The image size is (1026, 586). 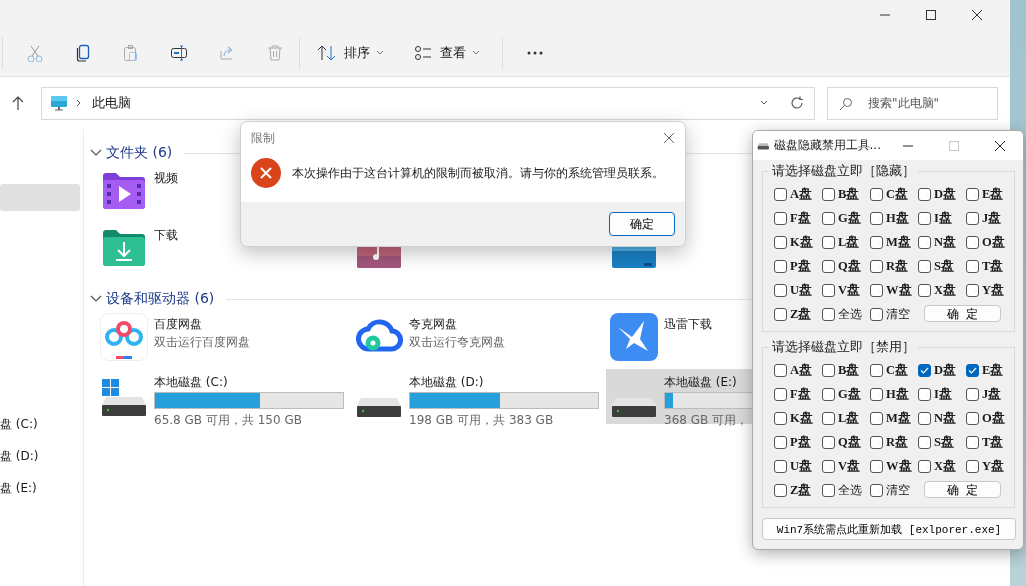 What do you see at coordinates (41, 488) in the screenshot?
I see `nav-item: 盘 (E:)` at bounding box center [41, 488].